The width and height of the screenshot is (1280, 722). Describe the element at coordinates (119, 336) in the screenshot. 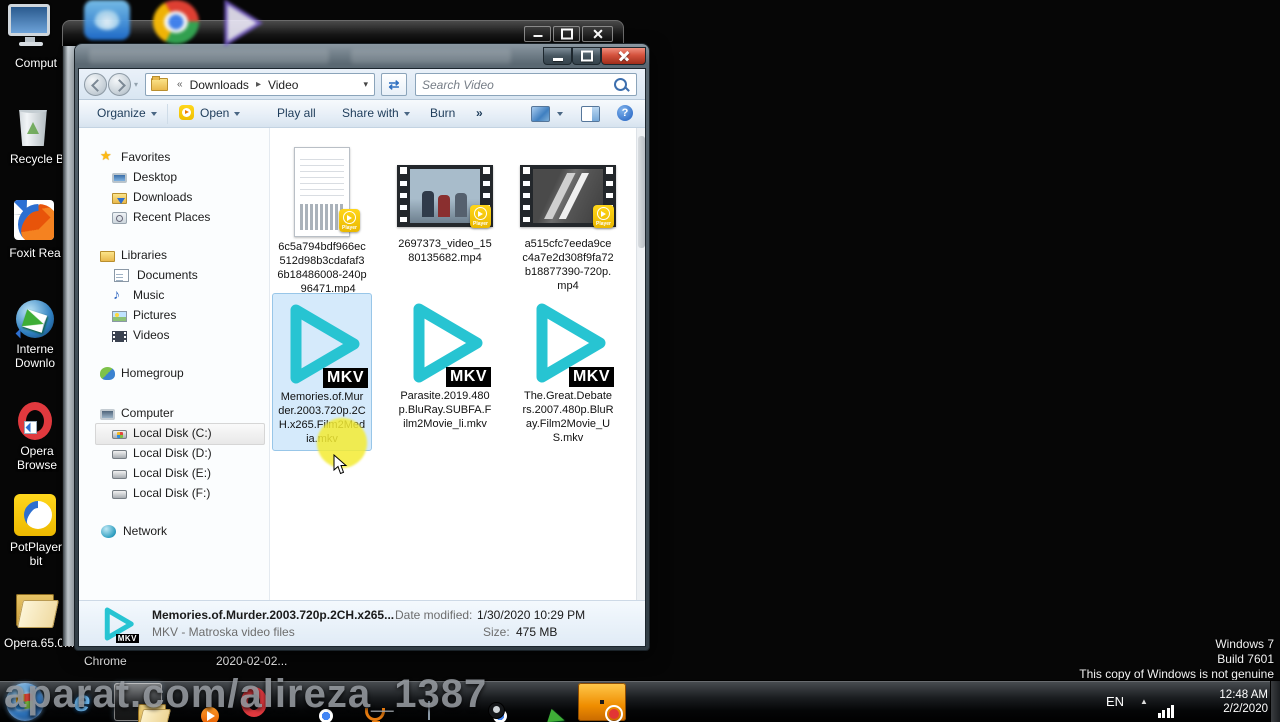

I see `videos-icon` at that location.